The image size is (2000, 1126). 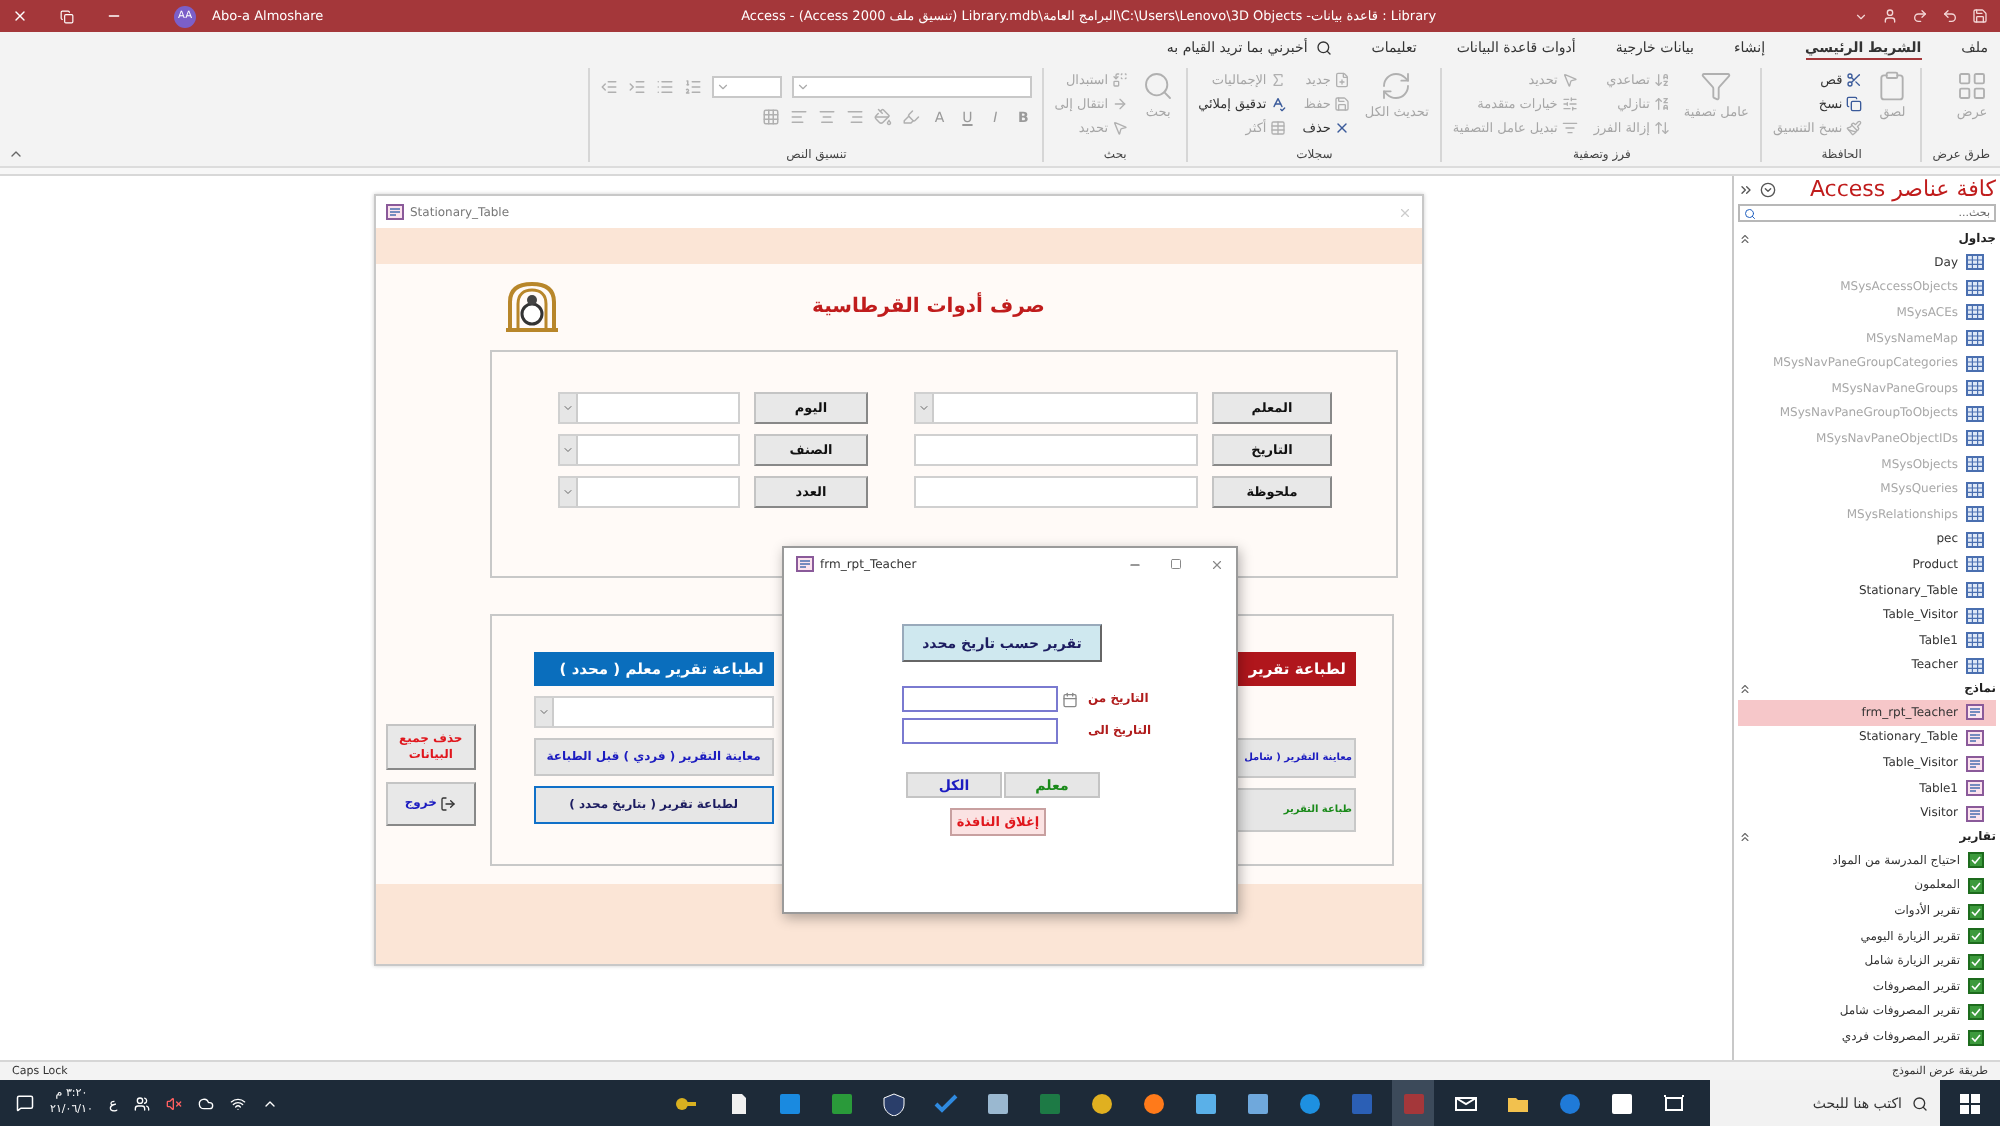 I want to click on restore-icon, so click(x=67, y=16).